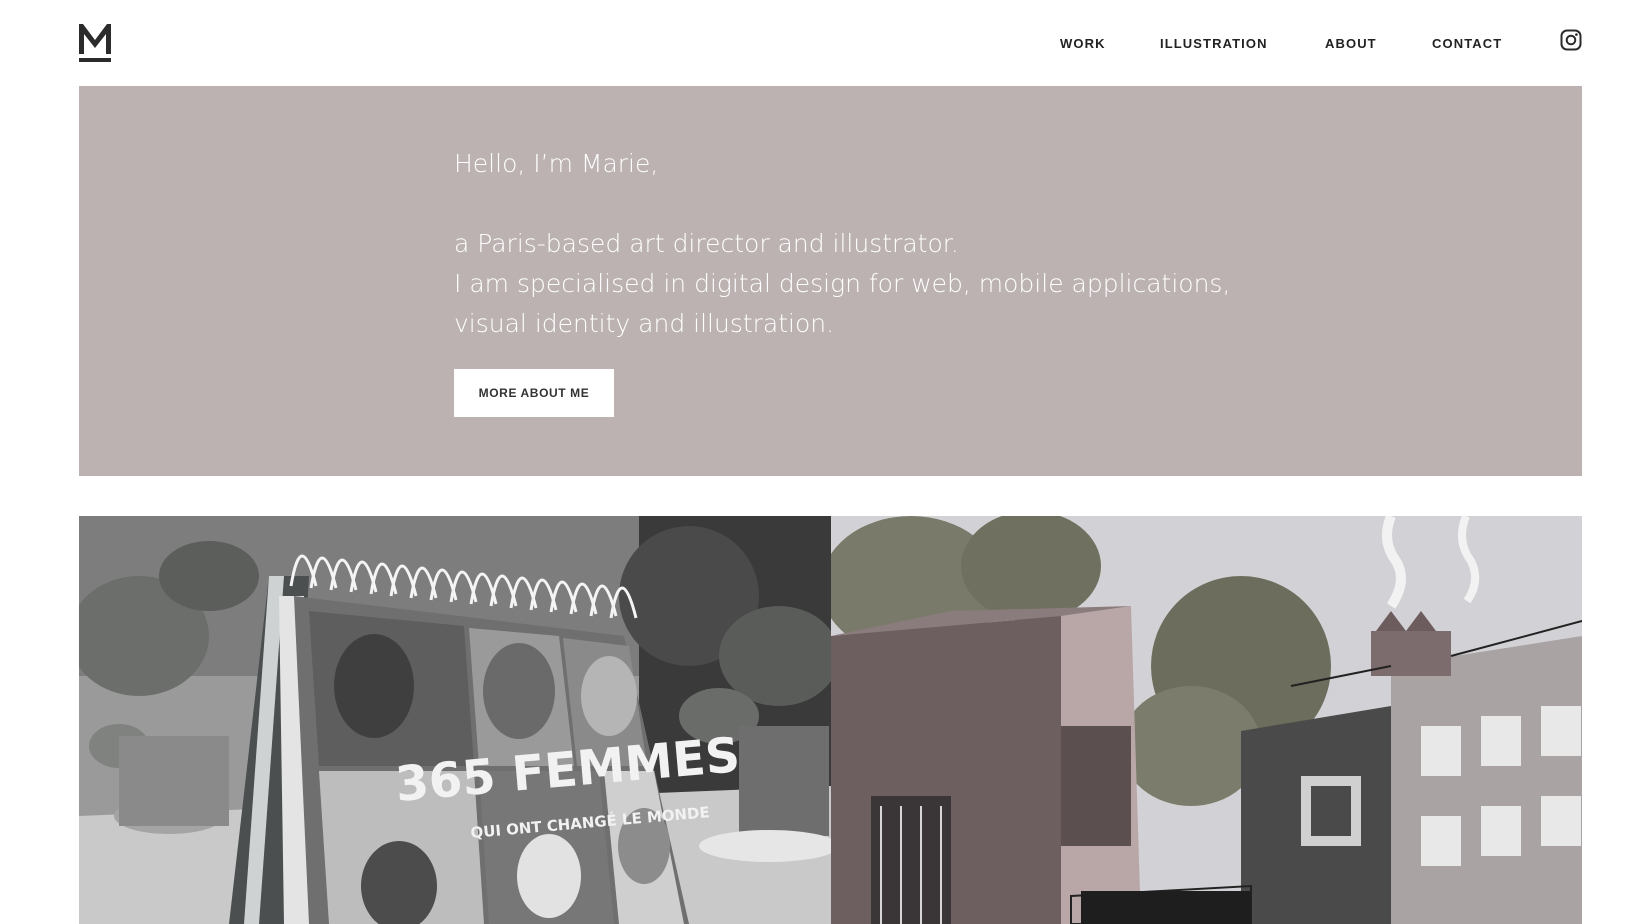 This screenshot has height=924, width=1647. Describe the element at coordinates (1083, 43) in the screenshot. I see `nav-item-work: WORK` at that location.